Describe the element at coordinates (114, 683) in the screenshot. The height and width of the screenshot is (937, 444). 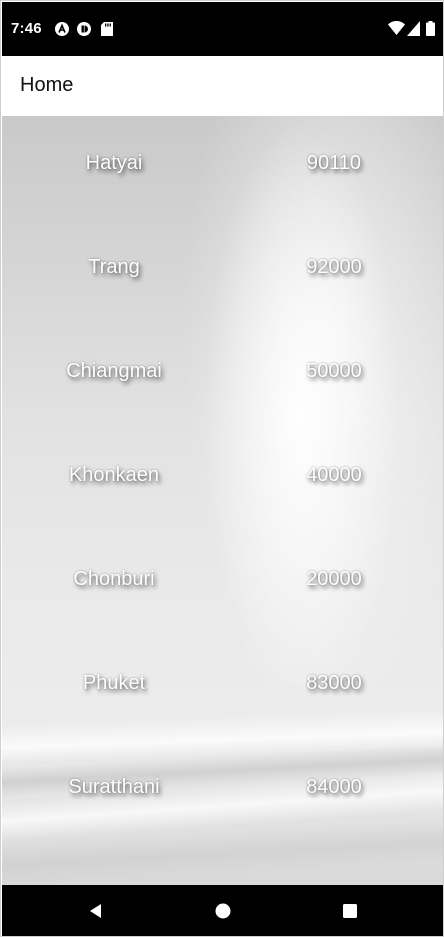
I see `city-name: Phuket` at that location.